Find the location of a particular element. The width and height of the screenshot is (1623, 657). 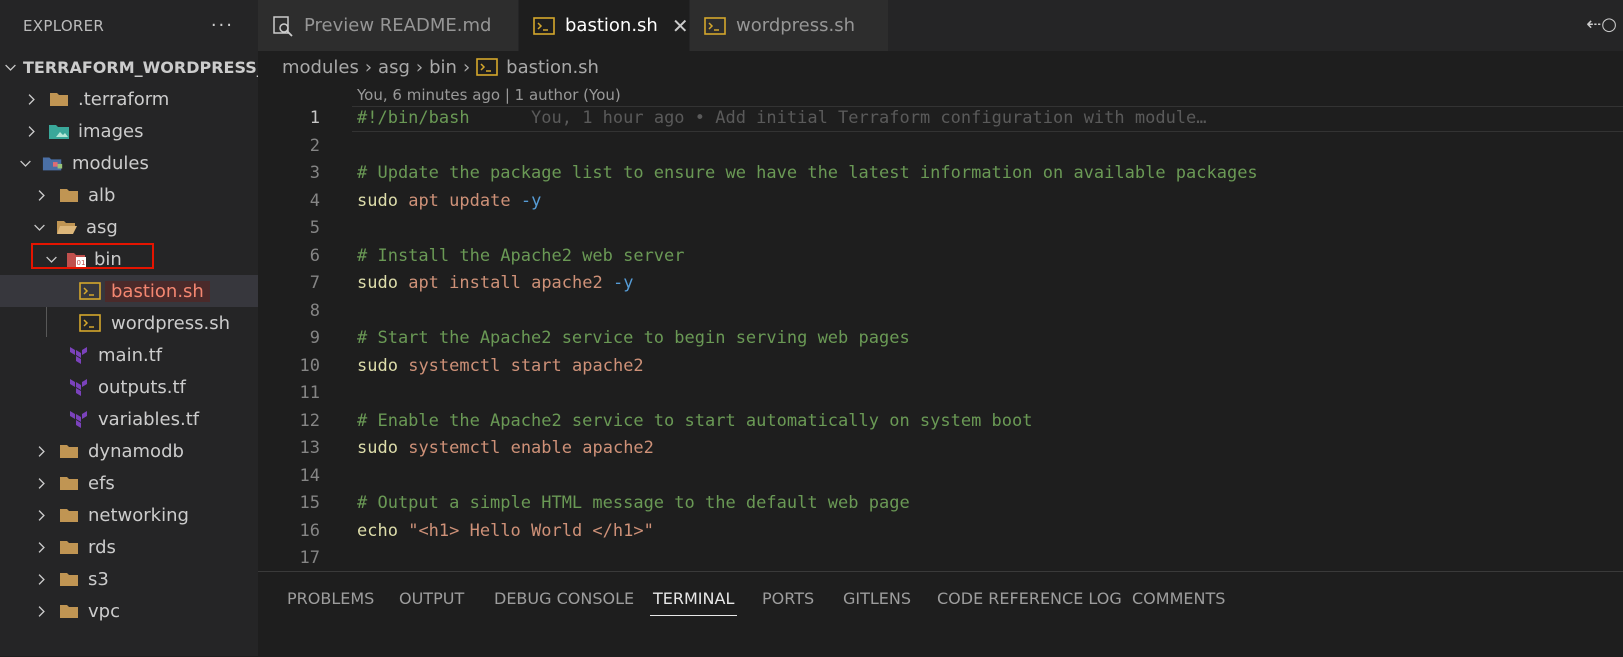

line-number: 5 is located at coordinates (314, 228).